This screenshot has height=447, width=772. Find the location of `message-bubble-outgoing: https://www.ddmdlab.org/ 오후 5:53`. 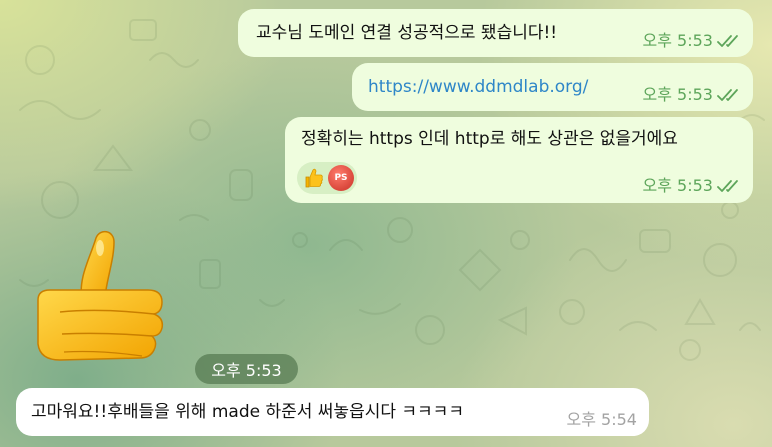

message-bubble-outgoing: https://www.ddmdlab.org/ 오후 5:53 is located at coordinates (552, 87).